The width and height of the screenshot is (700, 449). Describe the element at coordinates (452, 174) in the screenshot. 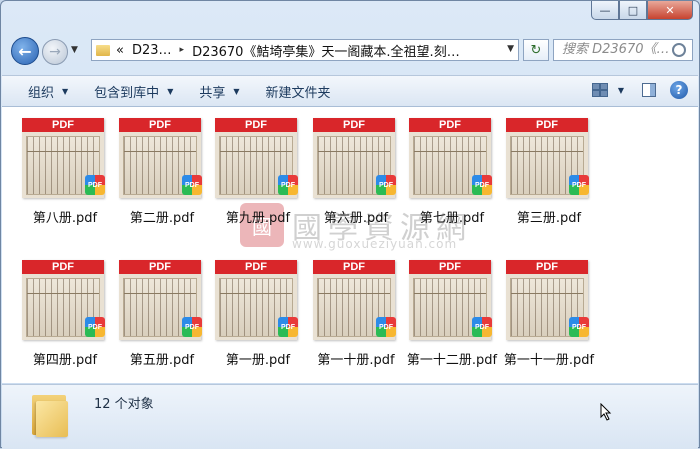

I see `file-item: PDF PDF 第七册.pdf` at that location.